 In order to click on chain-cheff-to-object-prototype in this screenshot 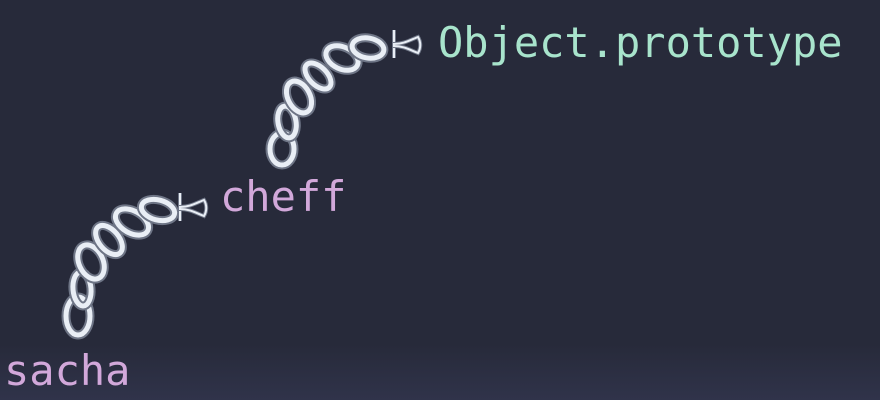, I will do `click(344, 100)`.